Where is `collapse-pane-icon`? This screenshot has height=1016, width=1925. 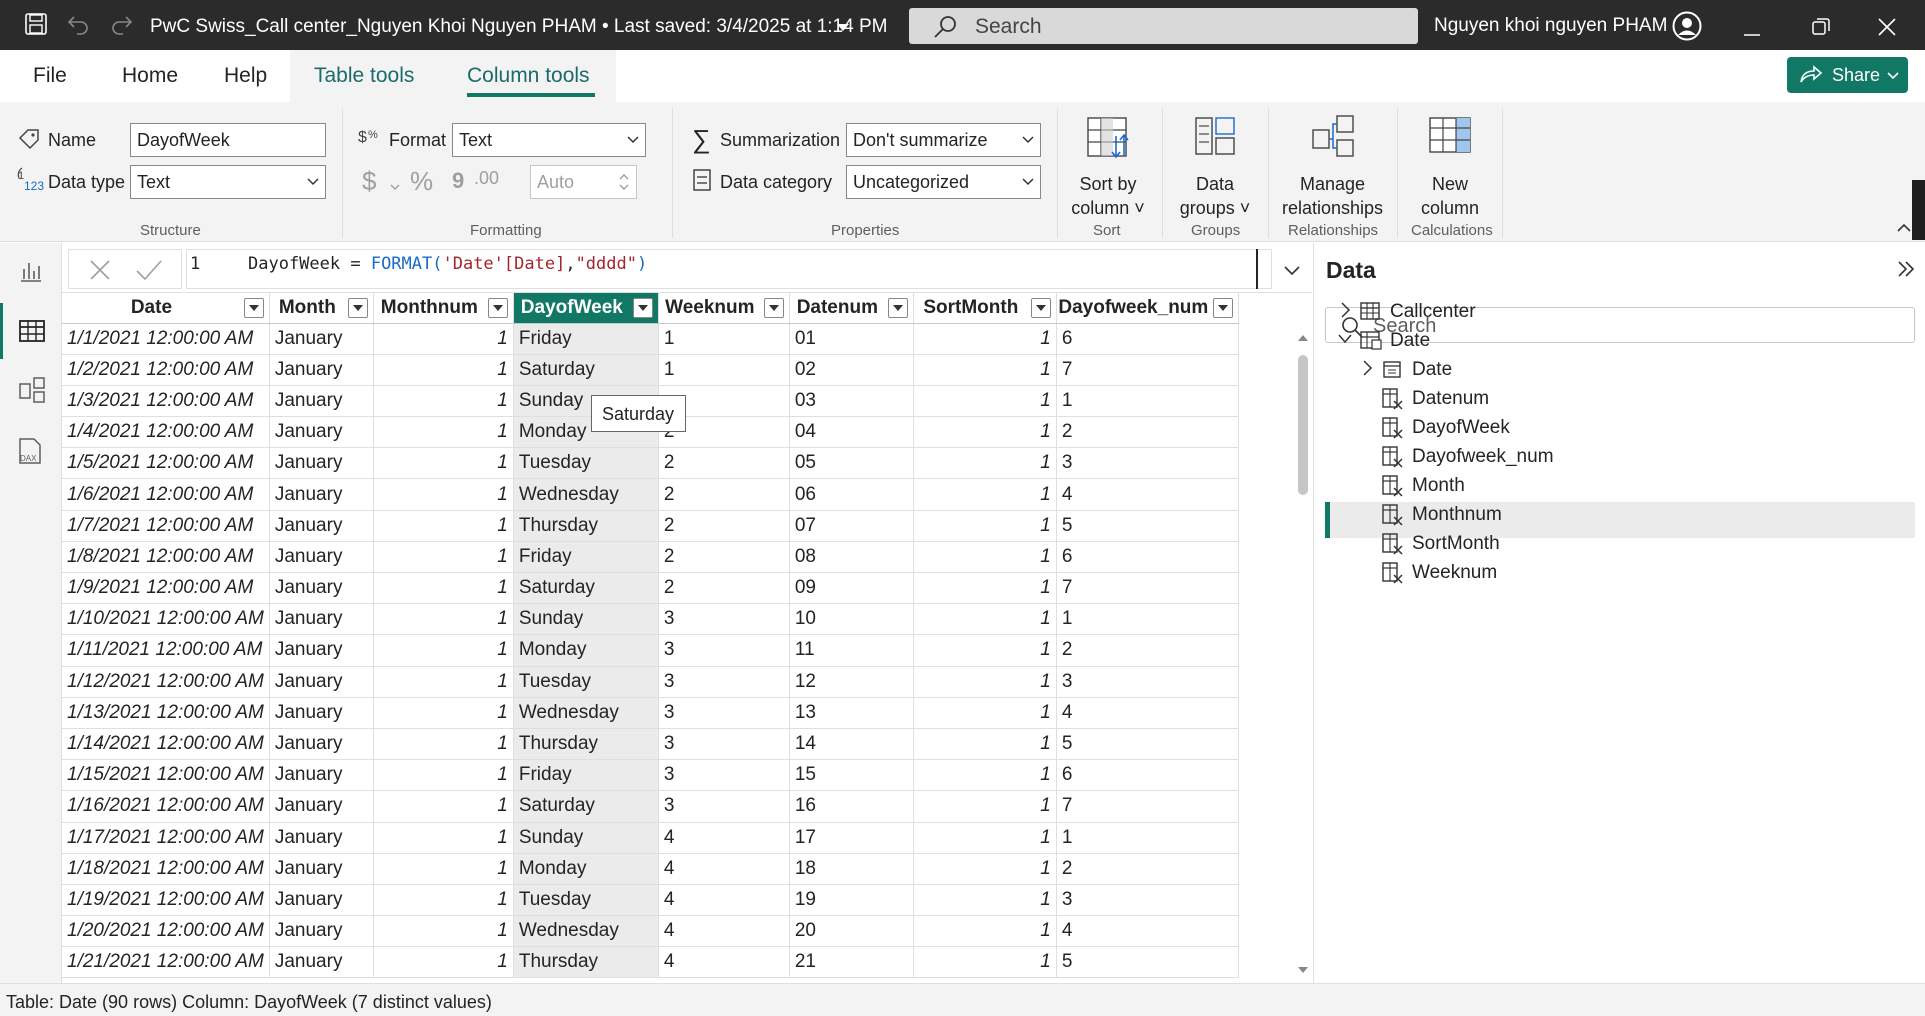 collapse-pane-icon is located at coordinates (1906, 271).